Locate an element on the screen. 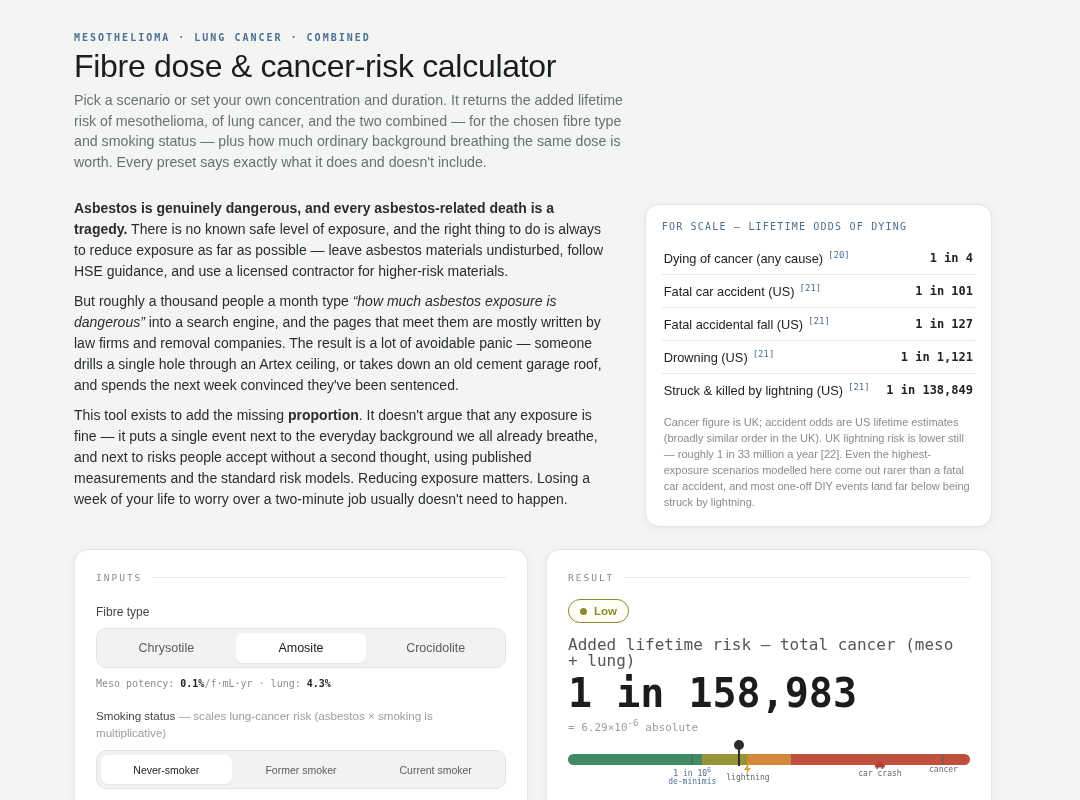 This screenshot has width=1080, height=800. footnote-text: Cancer figure is UK; accident odds are US lifetime estimates (broadly similar order in the UK). UK lightning risk is lower still — roughly 1 in 33 million a year [22]. Even the highest-exposure scenarios modelled here come out rarer than a fatal car accident, and most one-off DIY events land far below being struck by lightning. is located at coordinates (817, 462).